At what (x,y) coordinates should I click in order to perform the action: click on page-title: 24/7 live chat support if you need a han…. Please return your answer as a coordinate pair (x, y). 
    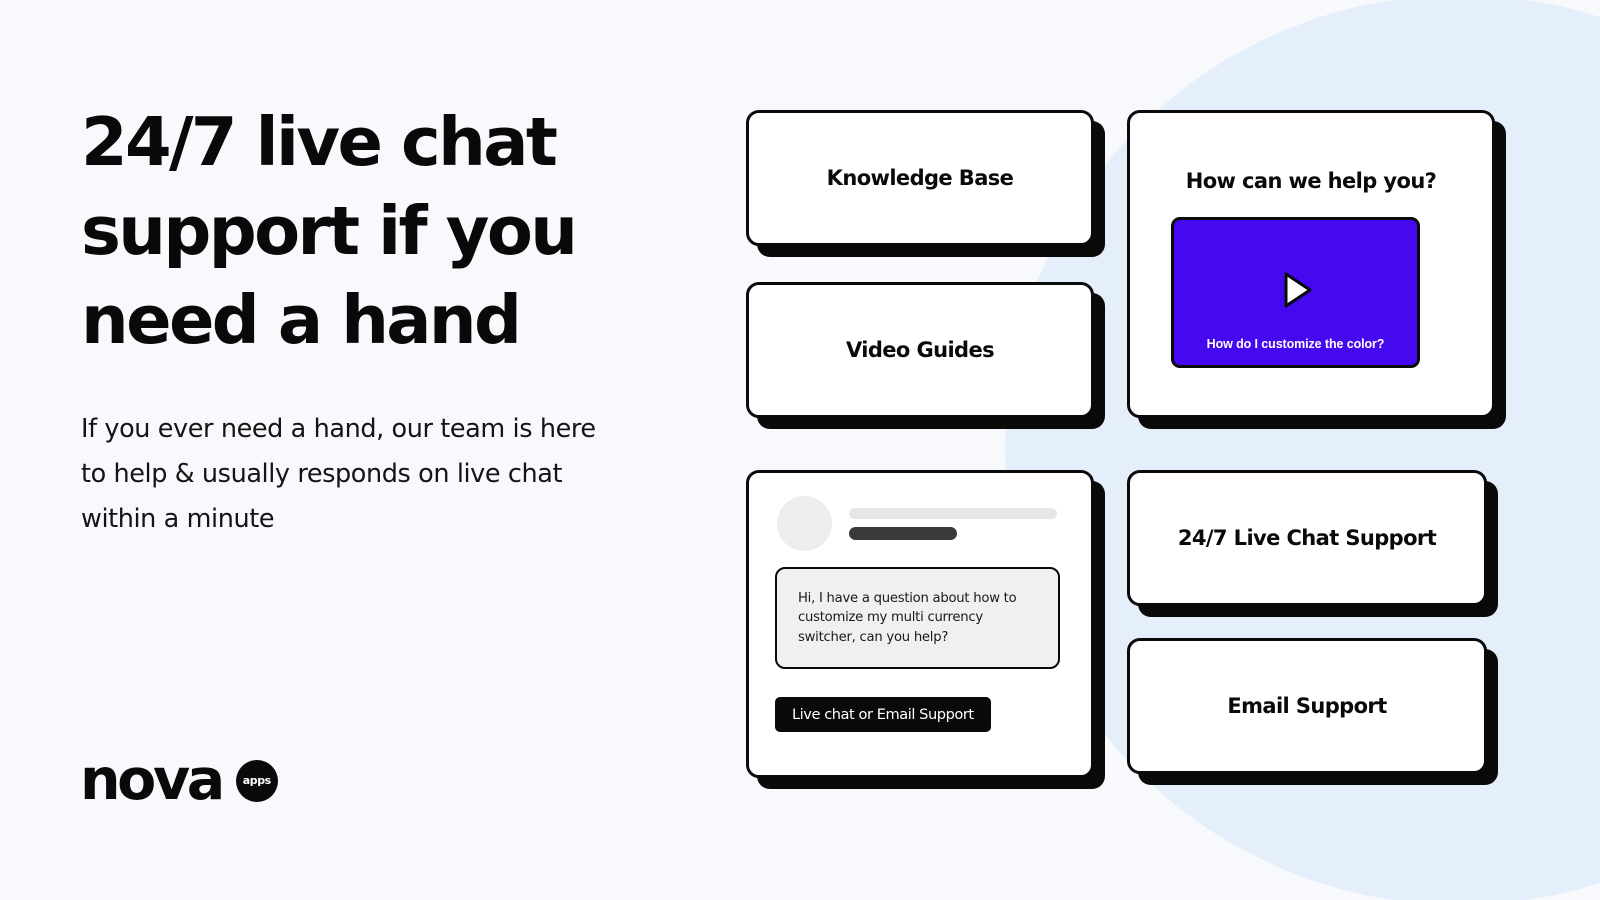
    Looking at the image, I should click on (329, 231).